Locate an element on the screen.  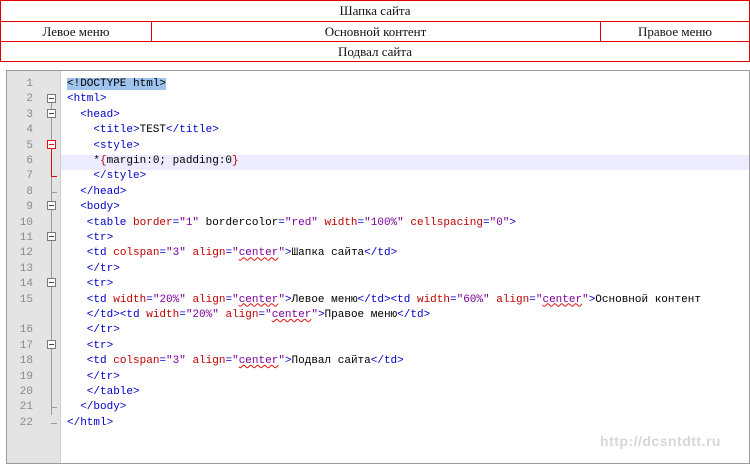
line-number: 16 is located at coordinates (26, 330).